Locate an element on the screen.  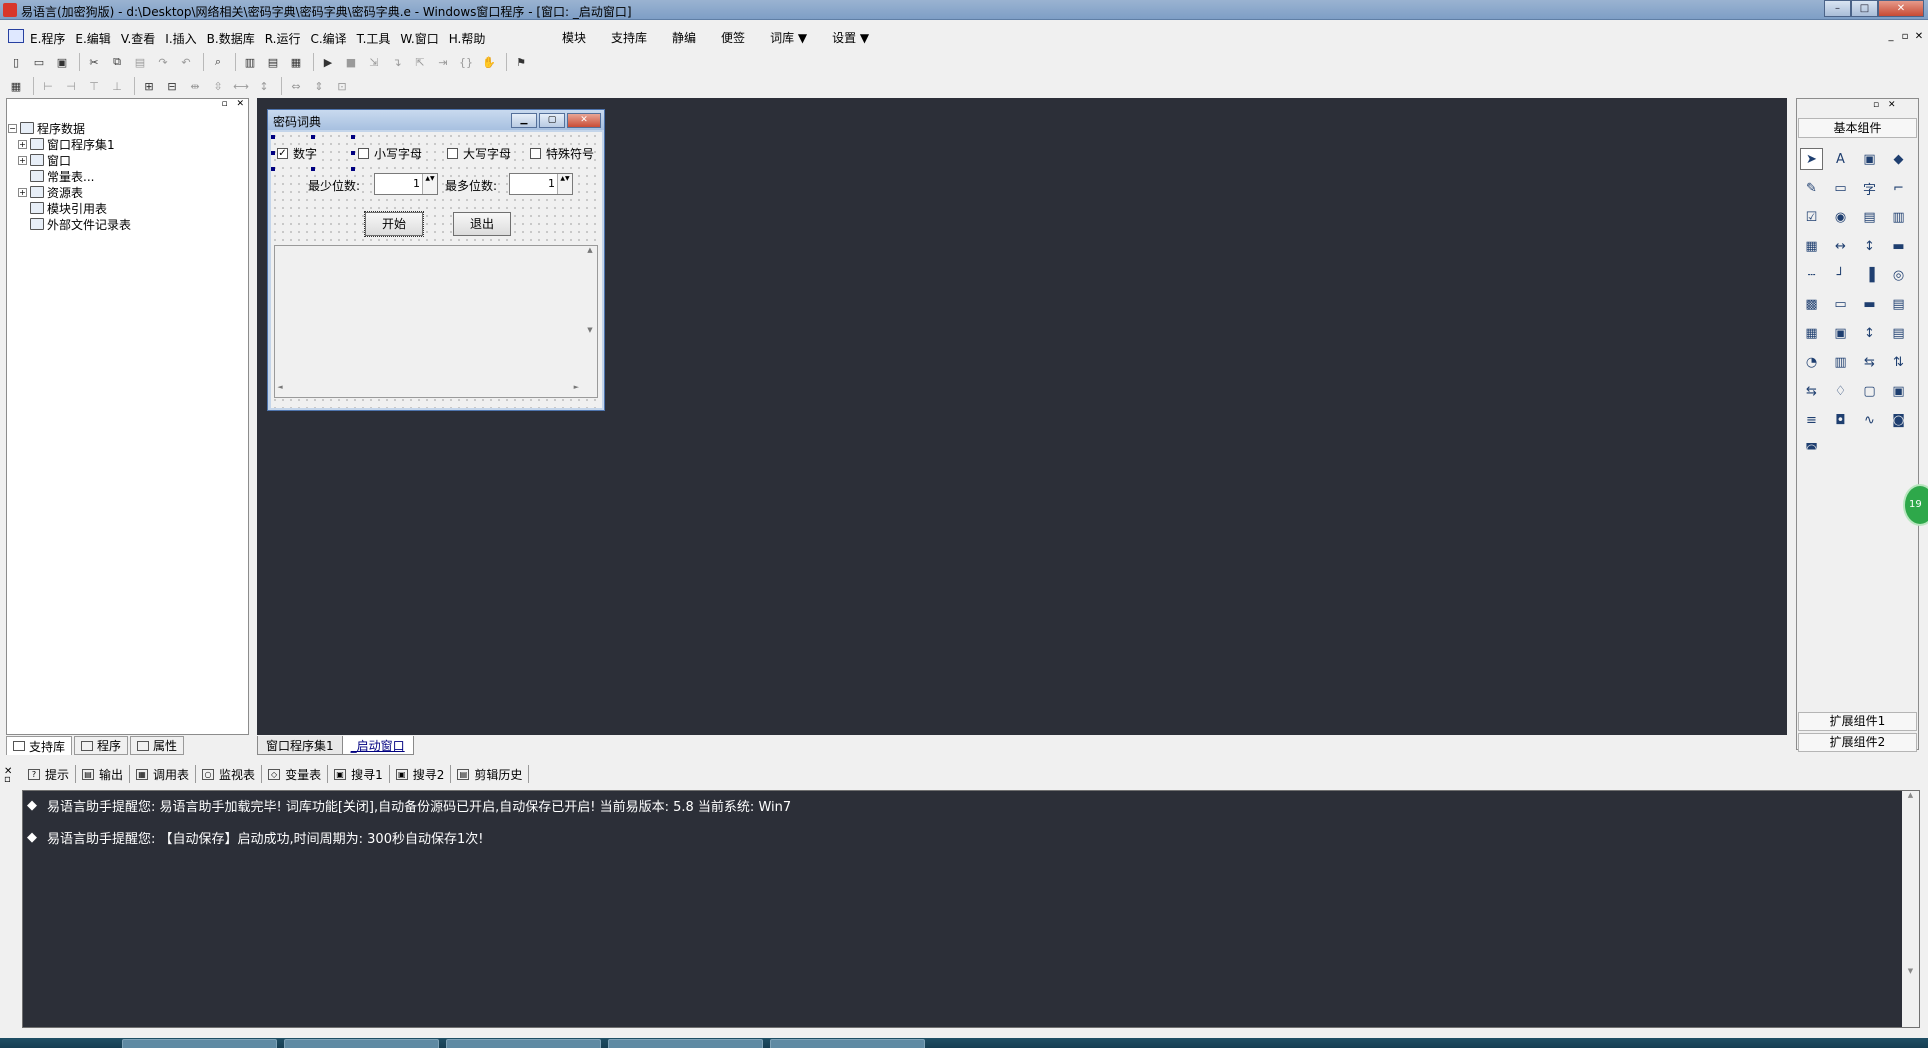
output-tab: ▣ 搜寻1 is located at coordinates (359, 774).